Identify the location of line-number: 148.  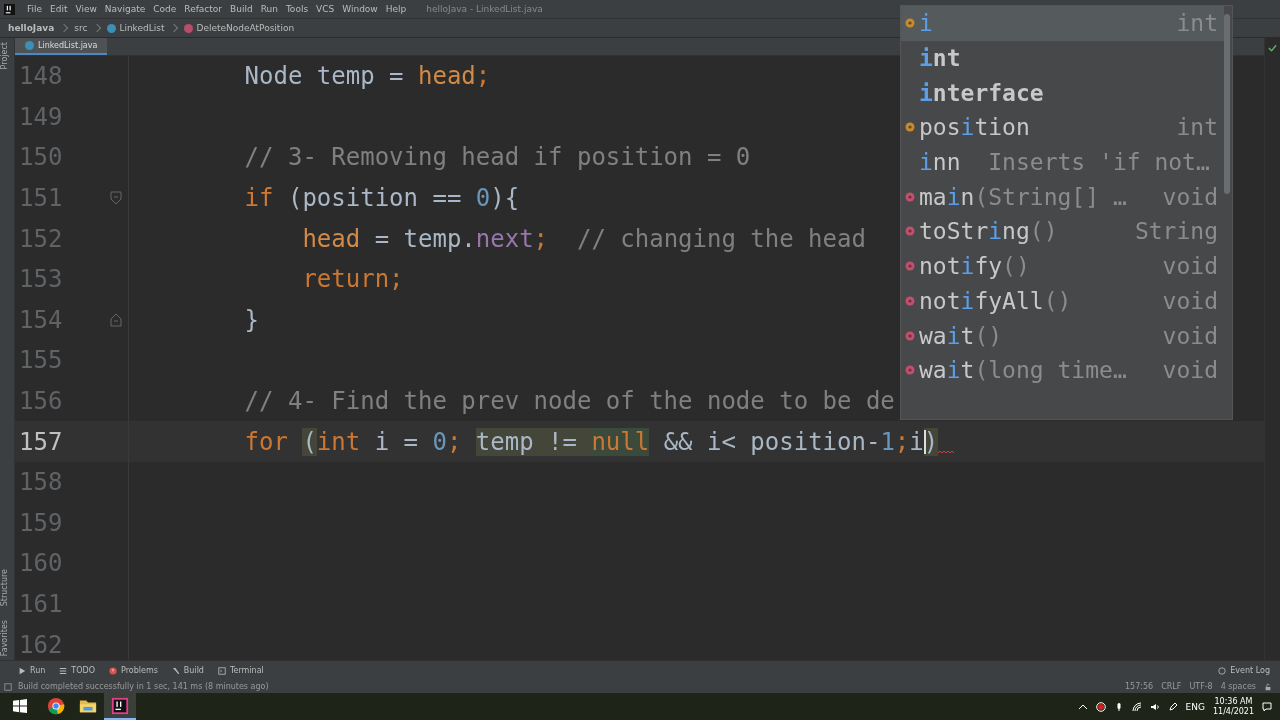
(41, 76).